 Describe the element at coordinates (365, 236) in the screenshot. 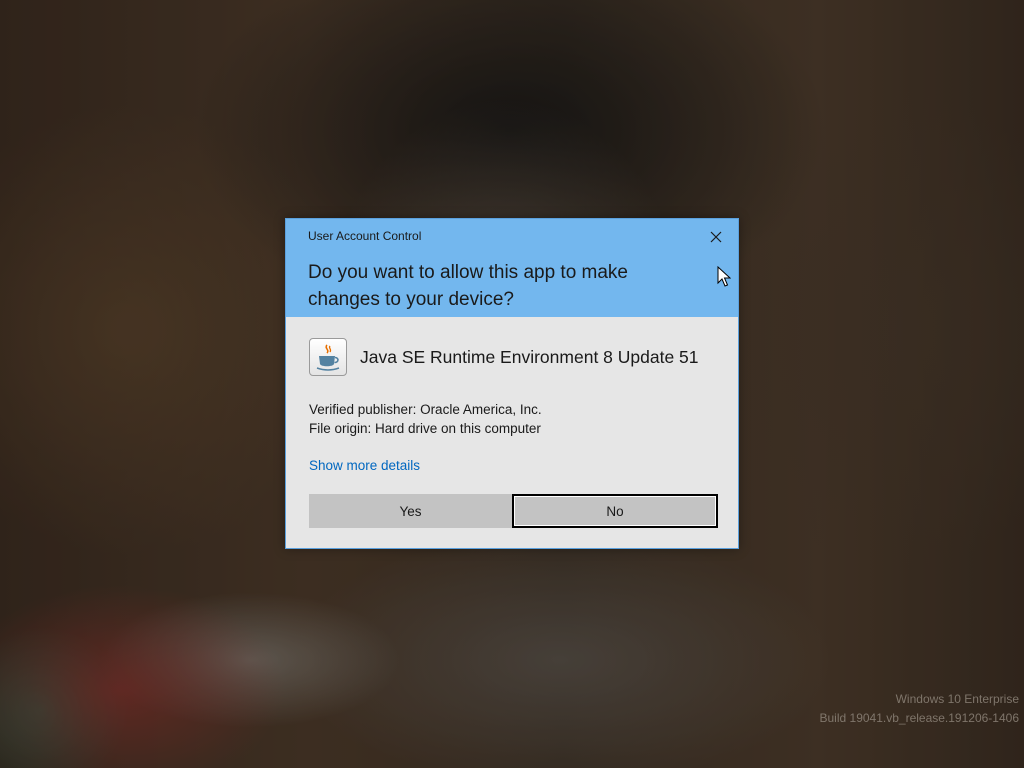

I see `dialog-caption: User Account Control` at that location.